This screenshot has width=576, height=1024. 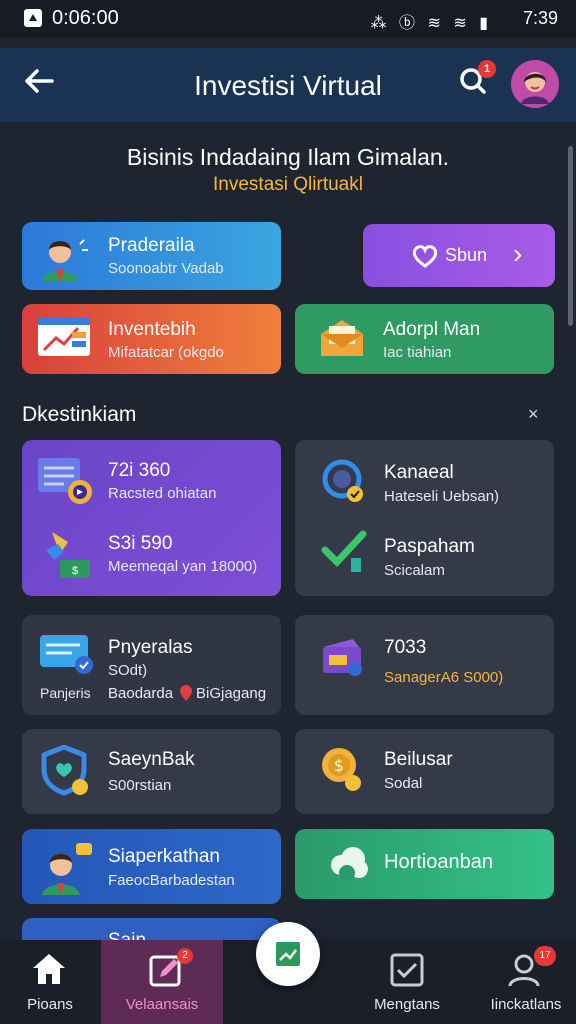 What do you see at coordinates (85, 18) in the screenshot?
I see `status-time: 0:06:00` at bounding box center [85, 18].